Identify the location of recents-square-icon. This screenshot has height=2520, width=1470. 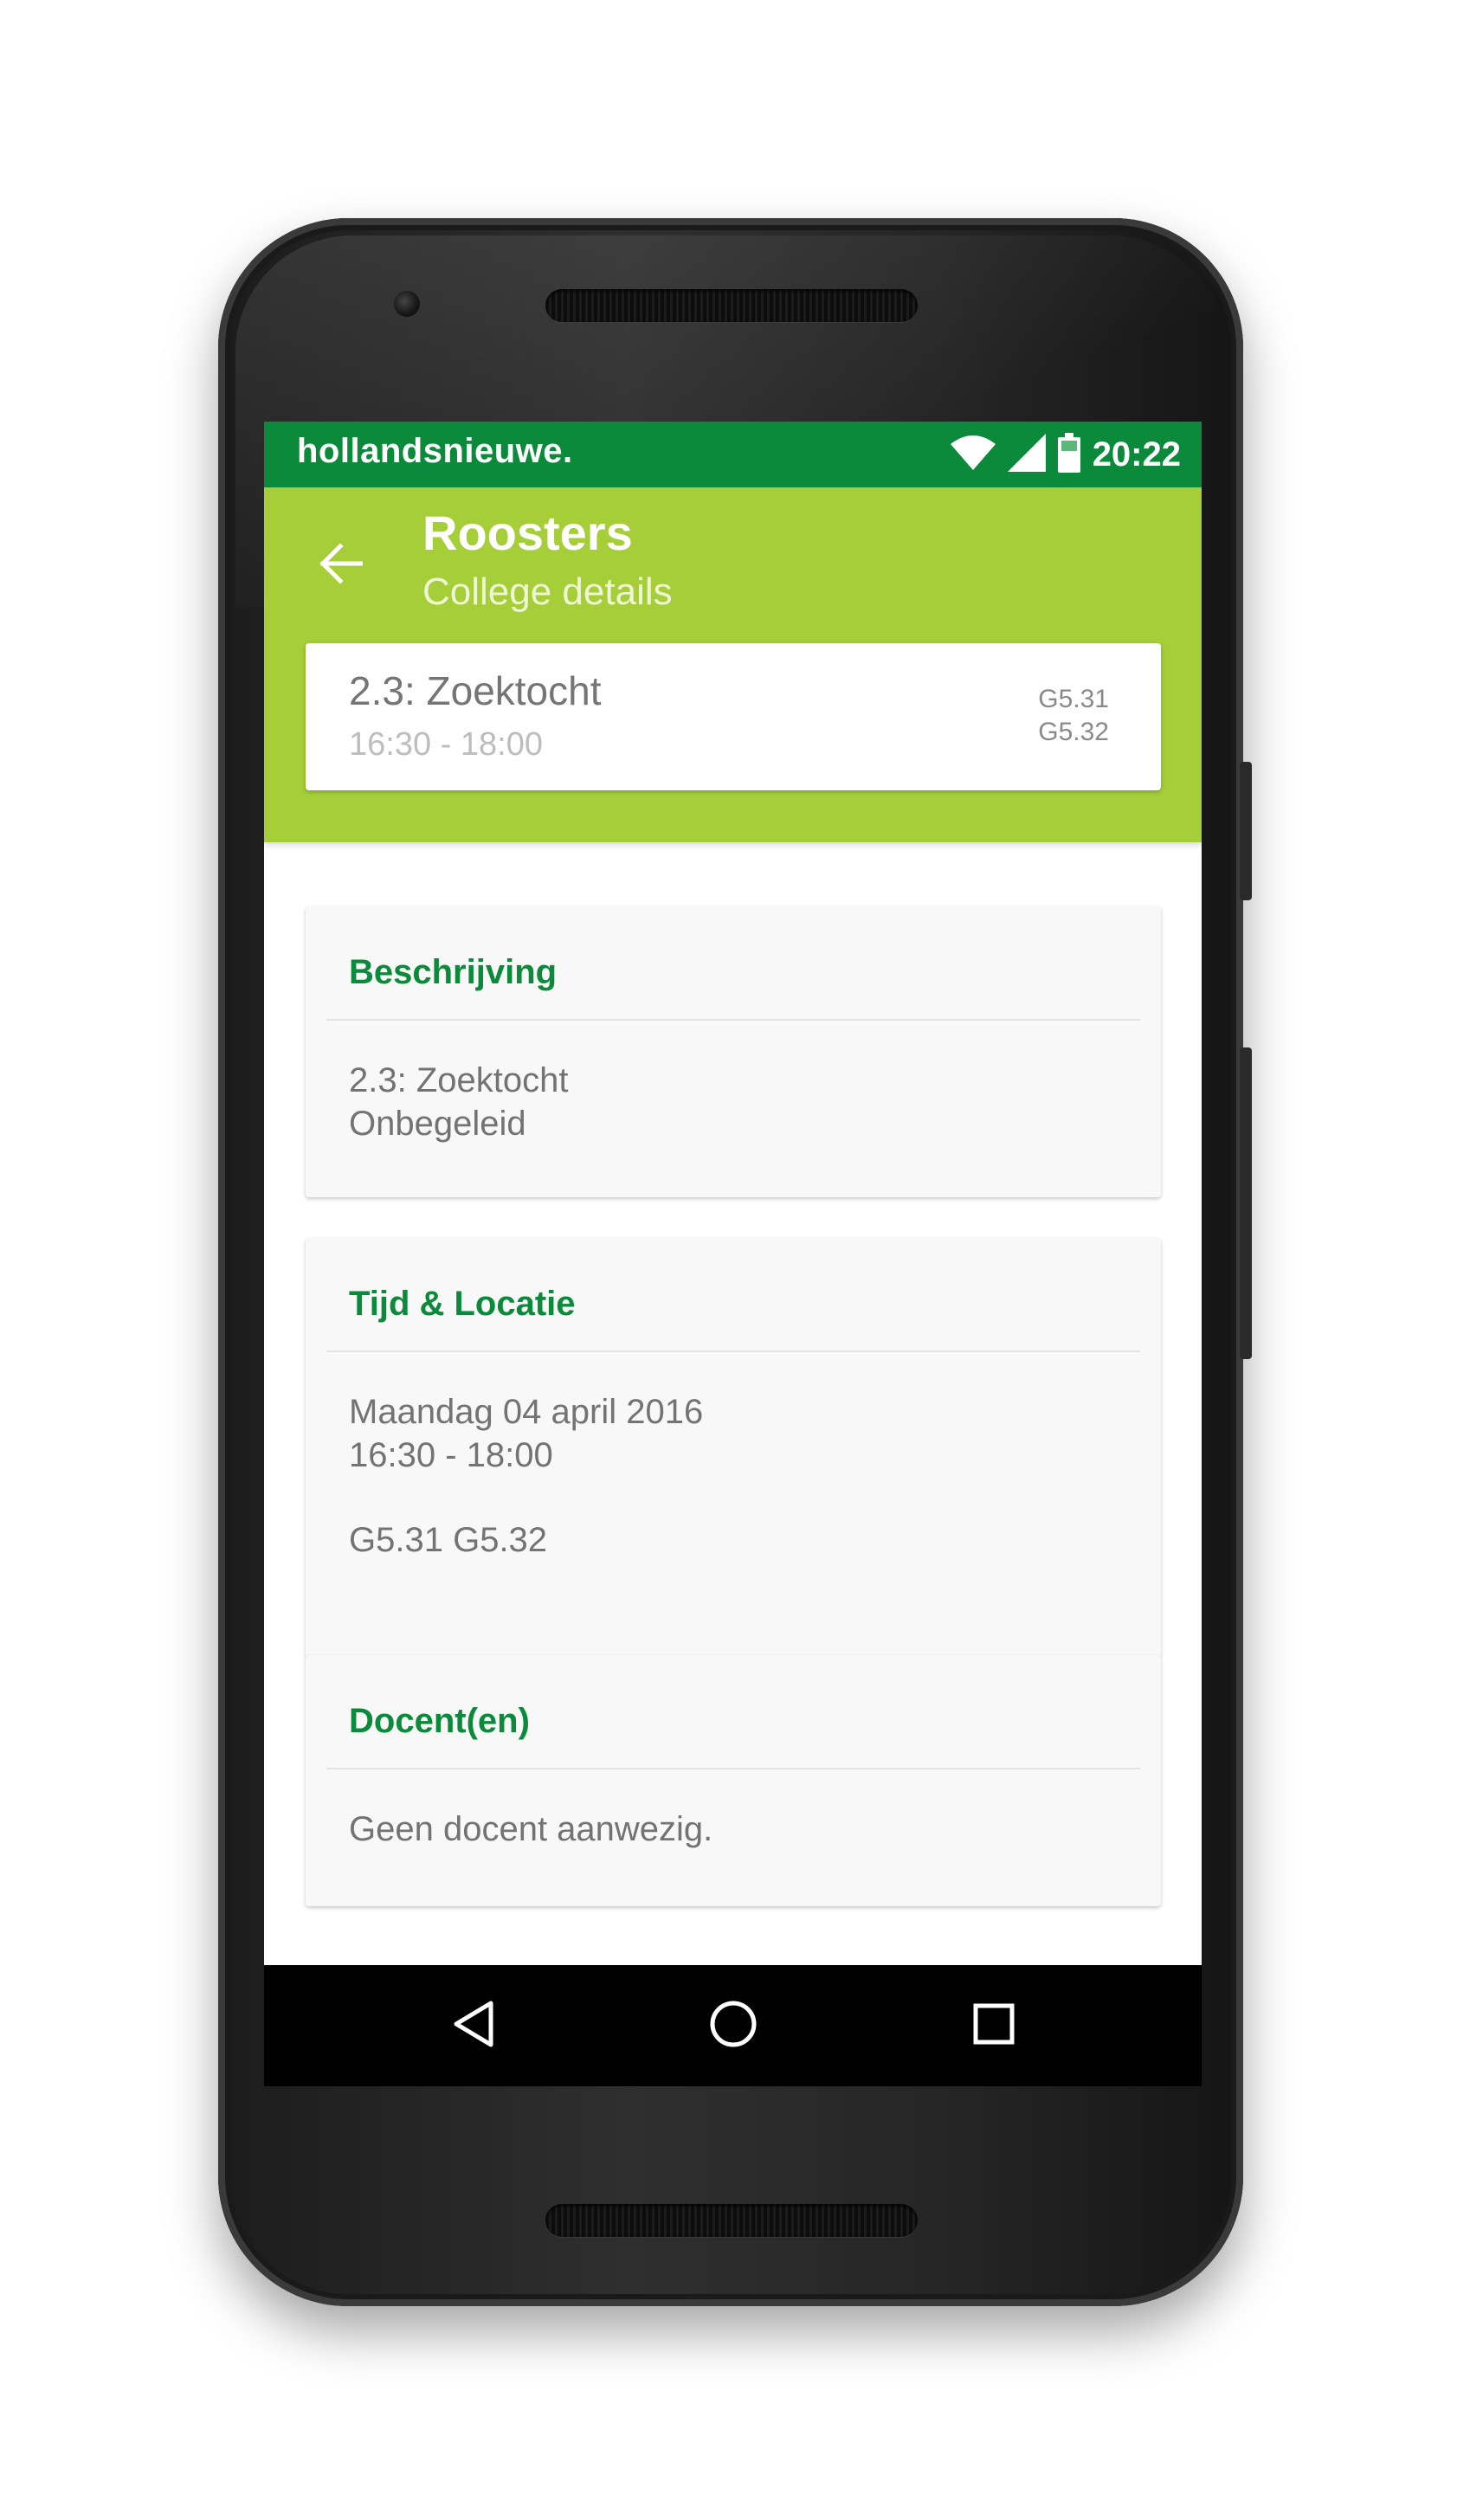
(994, 2025).